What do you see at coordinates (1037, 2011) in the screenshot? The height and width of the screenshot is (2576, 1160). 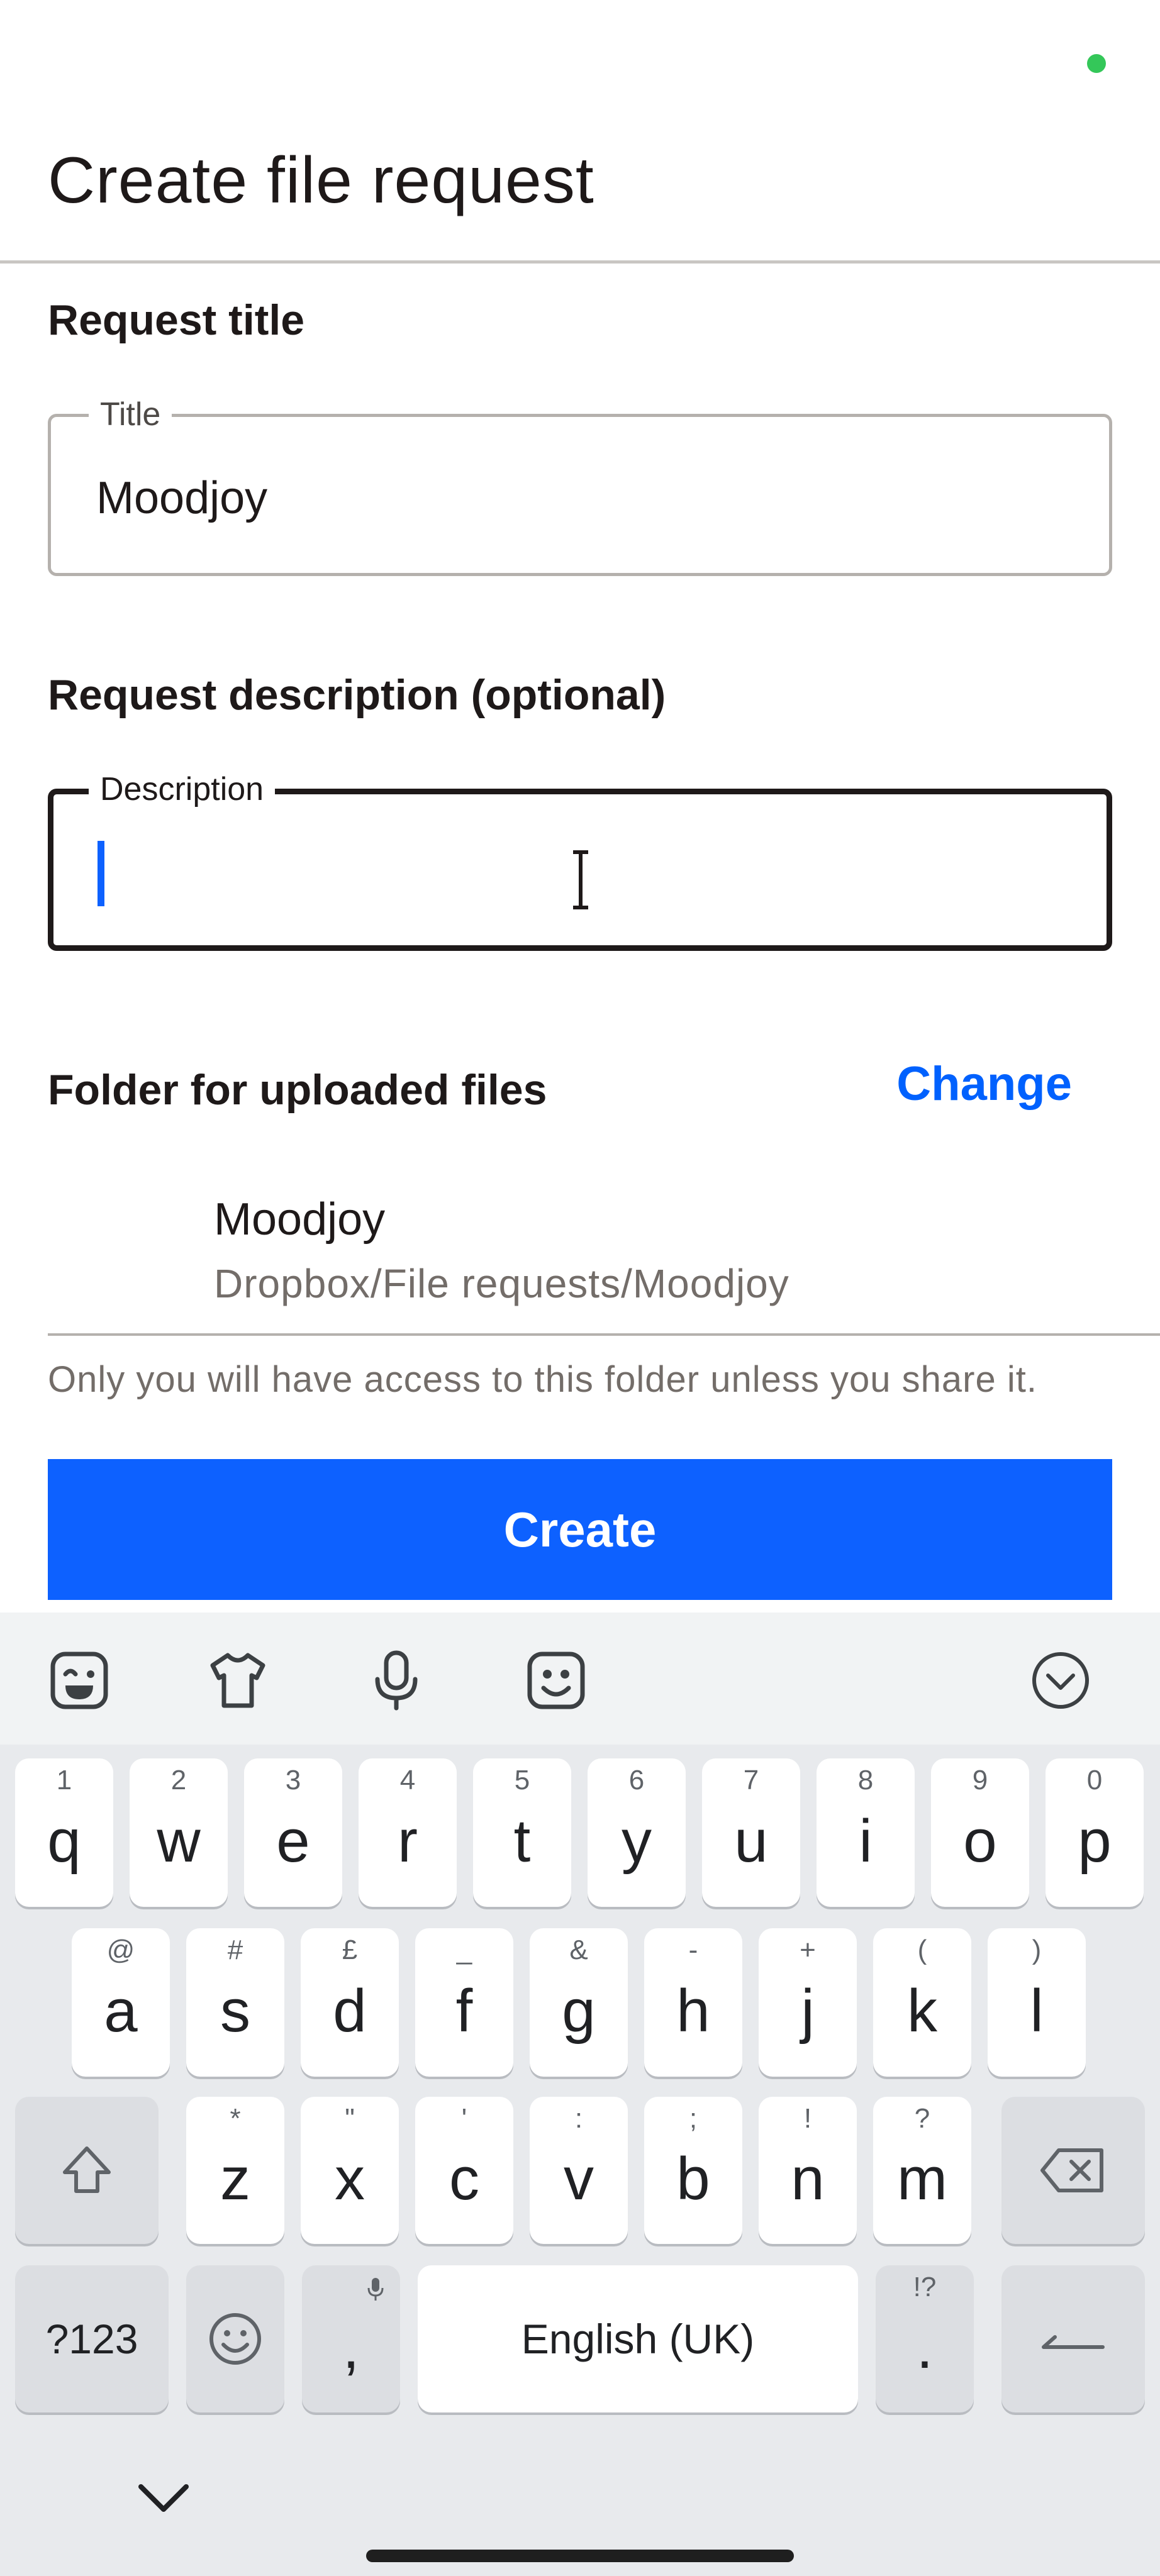 I see `key-label: l` at bounding box center [1037, 2011].